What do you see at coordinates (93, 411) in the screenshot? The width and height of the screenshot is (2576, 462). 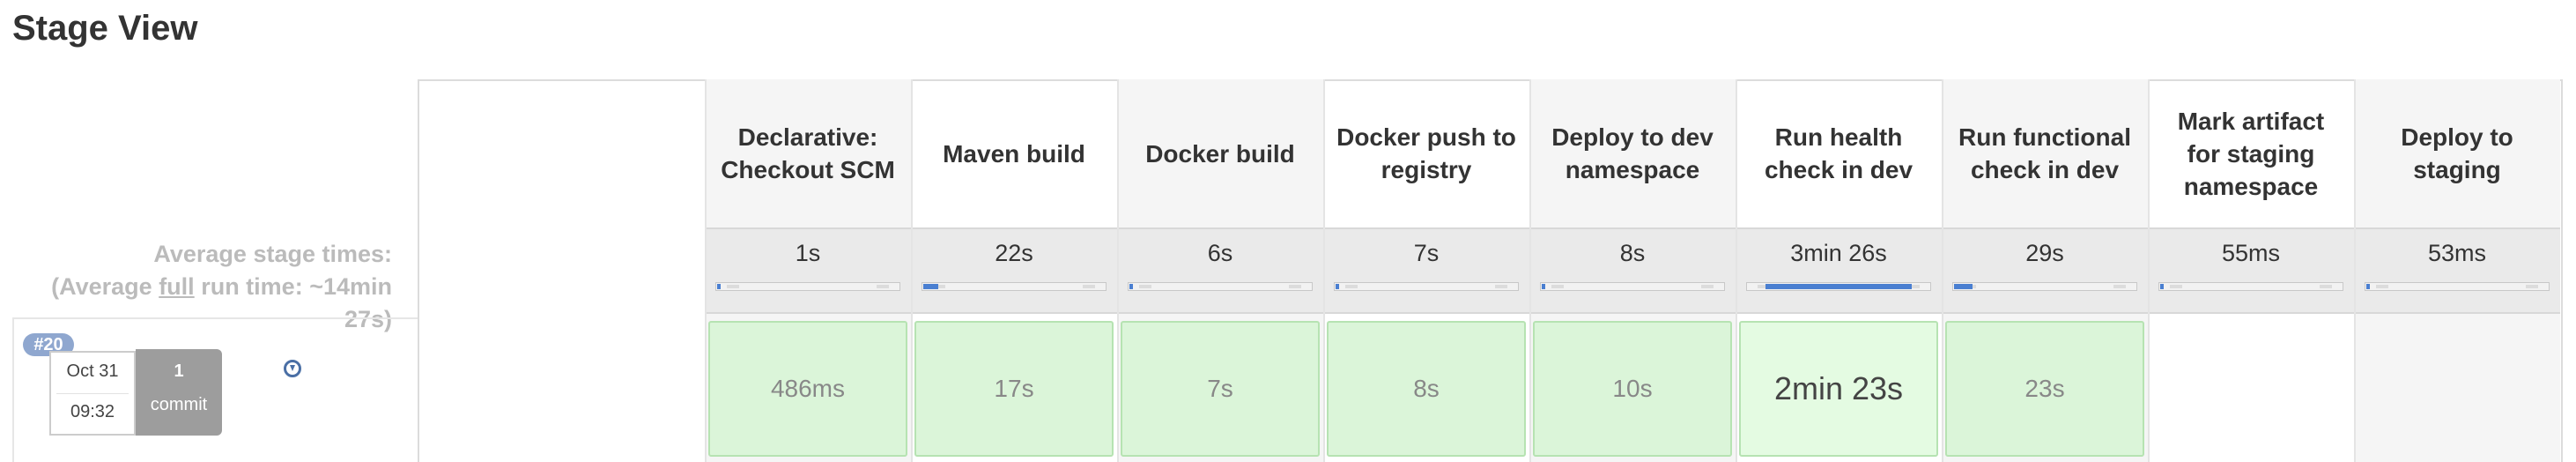 I see `build-date-time: 09:32` at bounding box center [93, 411].